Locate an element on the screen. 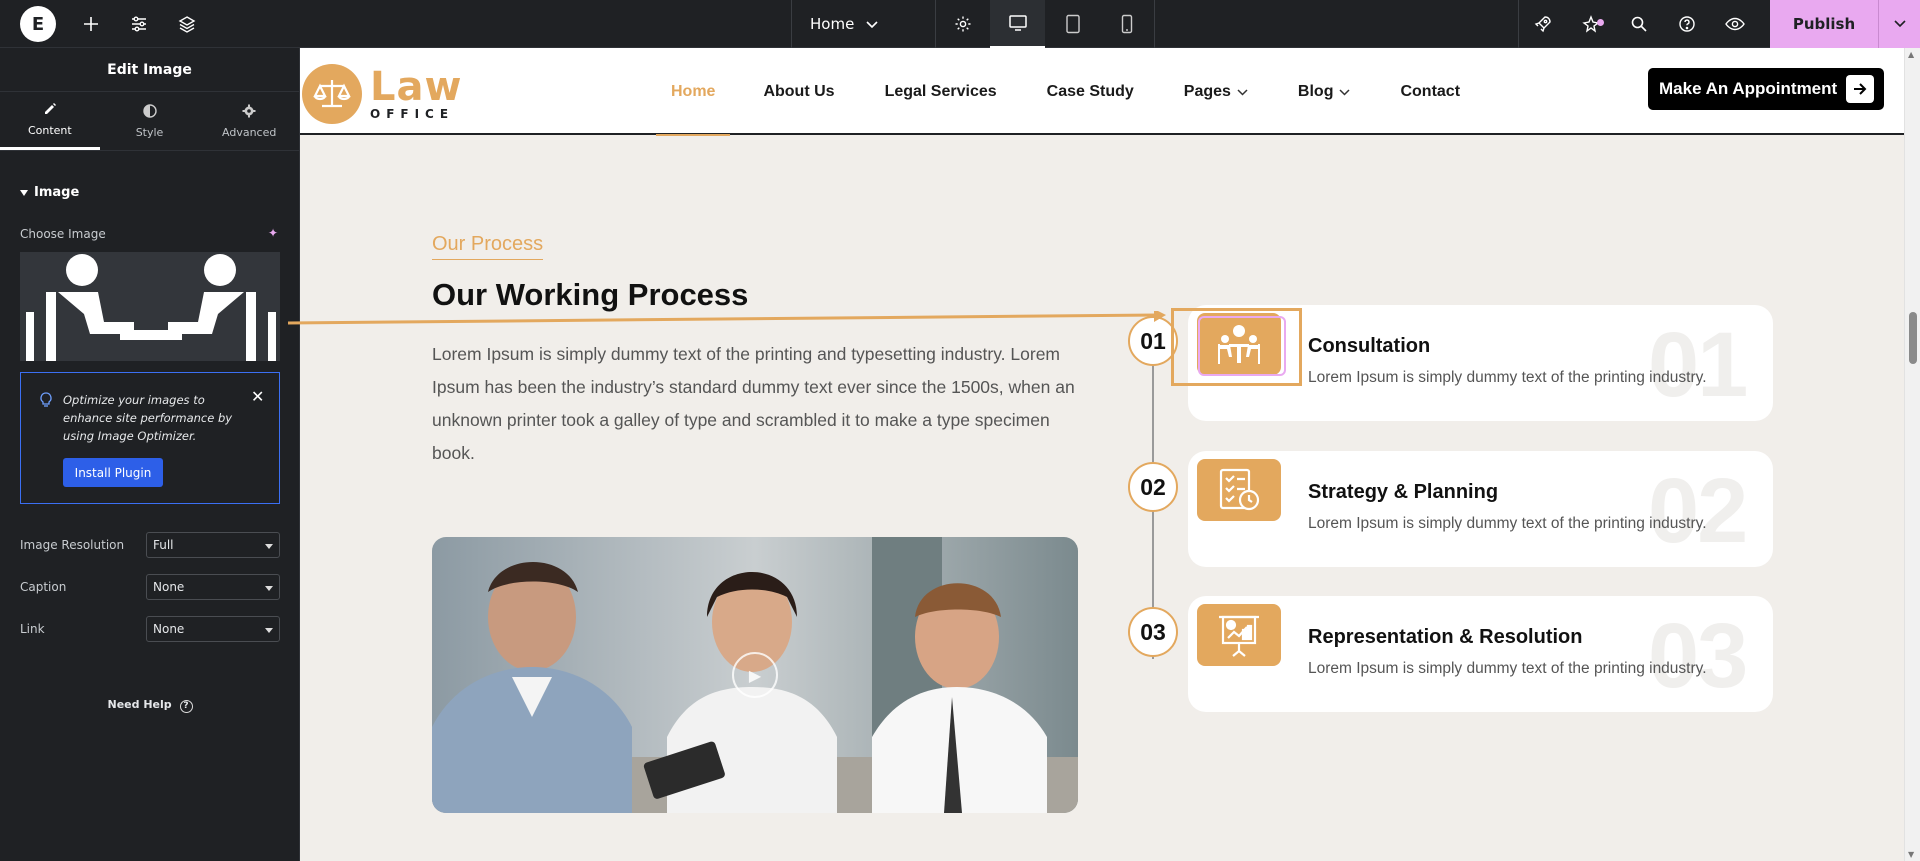  choose-image-label: Choose Image is located at coordinates (63, 234).